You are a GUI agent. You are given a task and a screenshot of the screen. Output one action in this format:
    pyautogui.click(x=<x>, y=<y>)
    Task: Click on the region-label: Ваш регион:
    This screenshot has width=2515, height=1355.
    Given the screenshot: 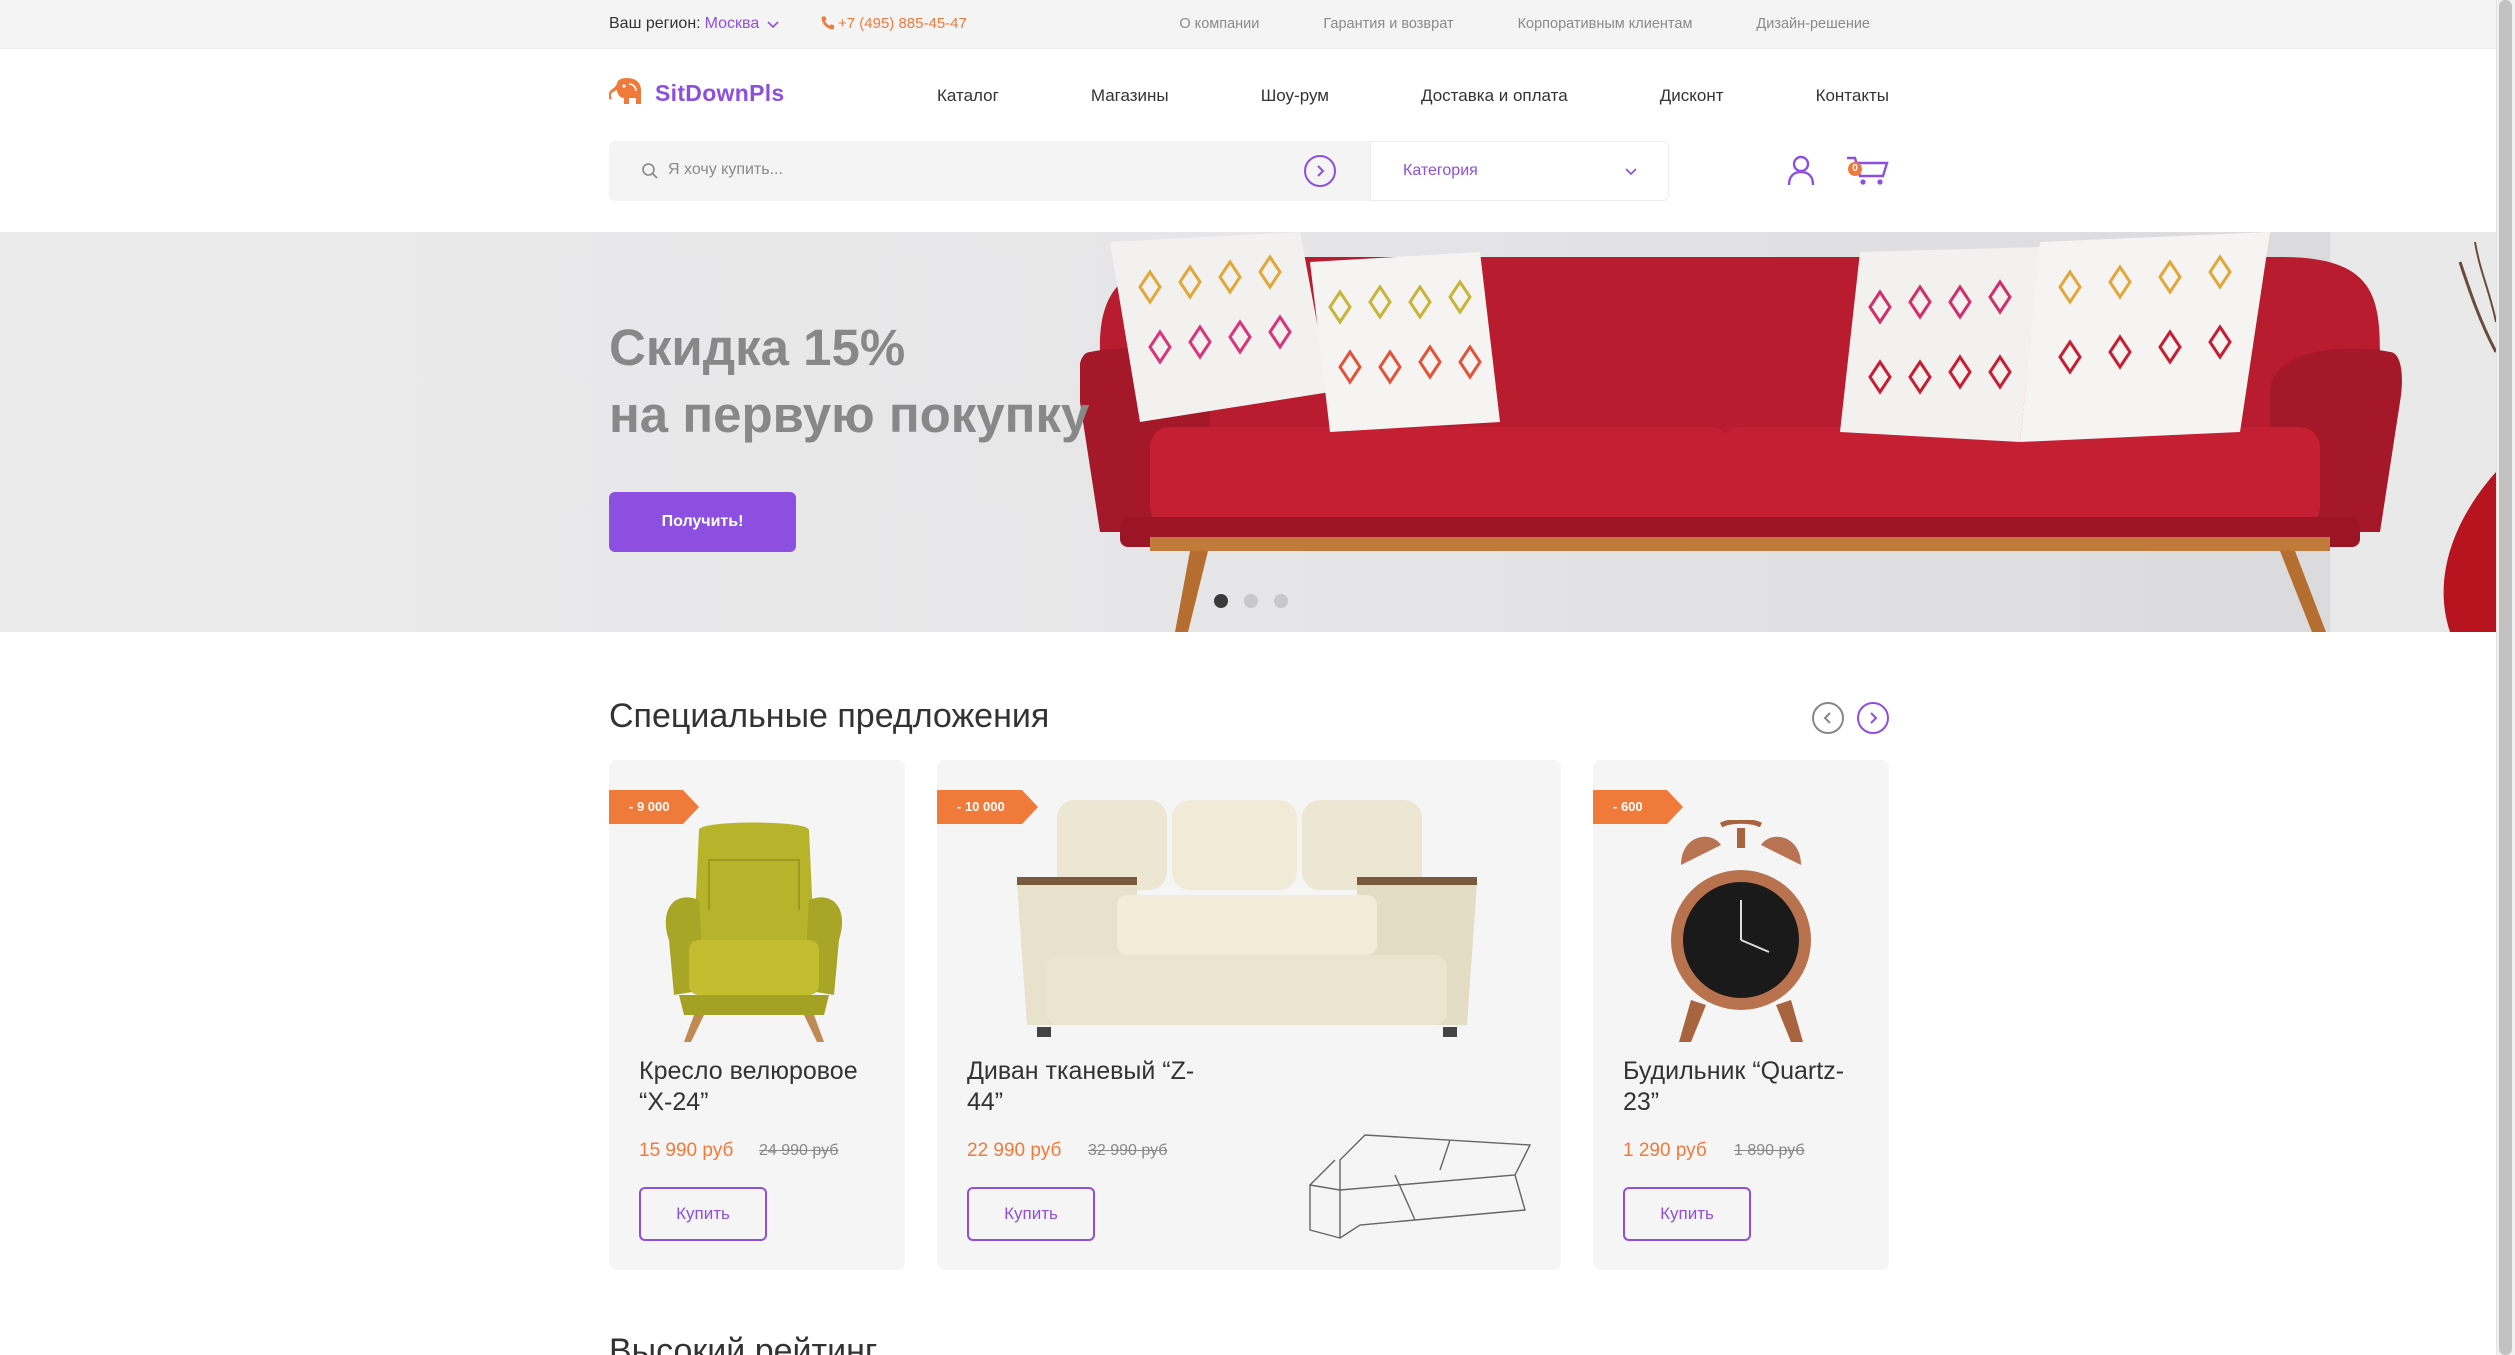 What is the action you would take?
    pyautogui.click(x=655, y=23)
    